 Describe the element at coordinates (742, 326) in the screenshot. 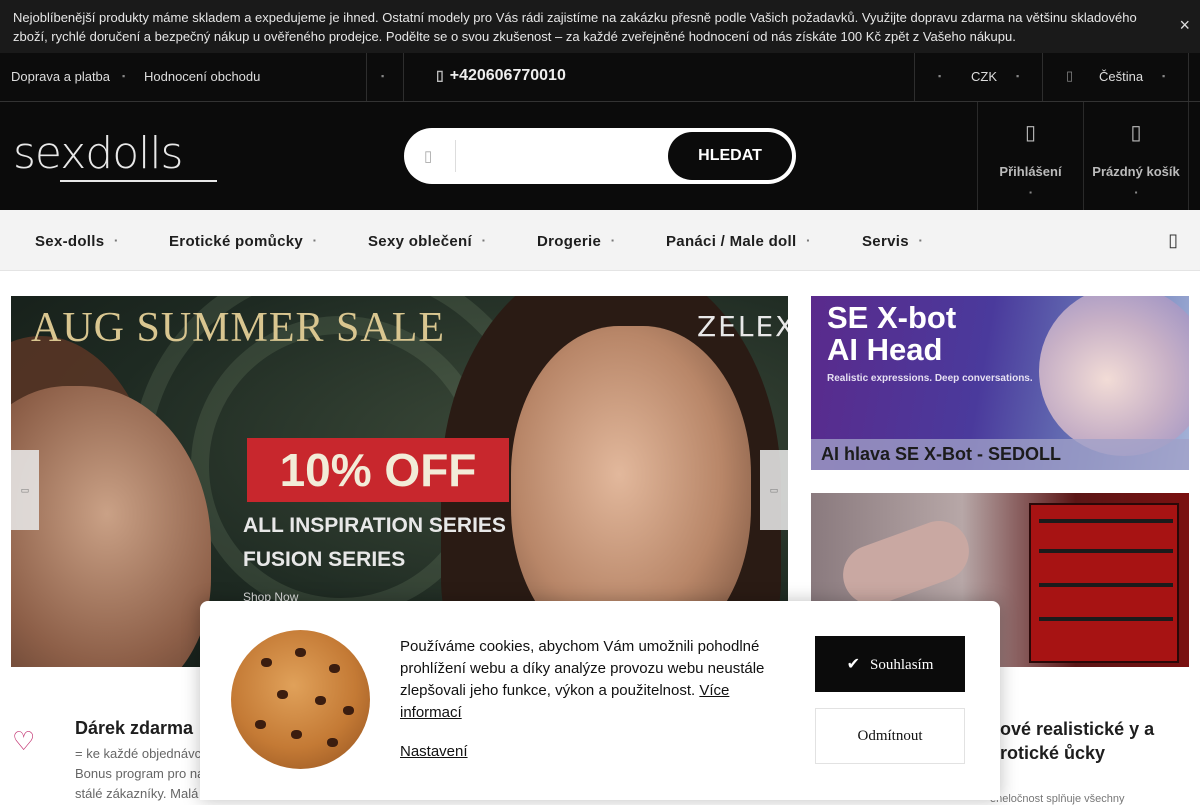

I see `brand-logo: ZELEX` at that location.